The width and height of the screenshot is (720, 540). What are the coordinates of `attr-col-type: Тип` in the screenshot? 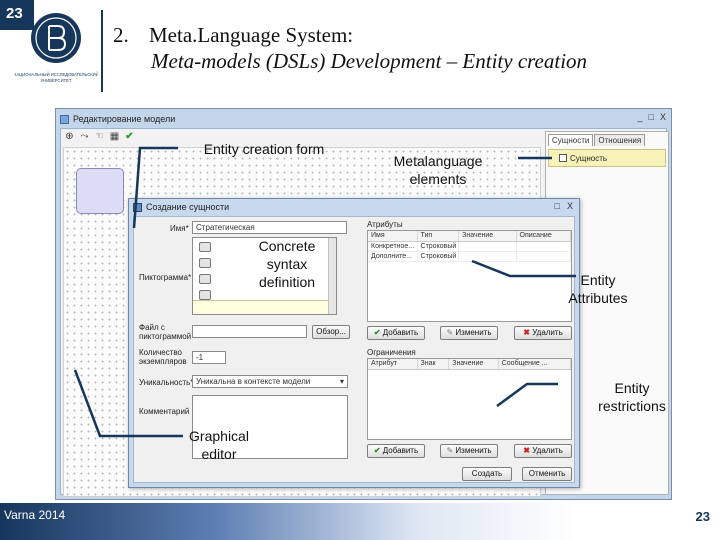 It's located at (439, 236).